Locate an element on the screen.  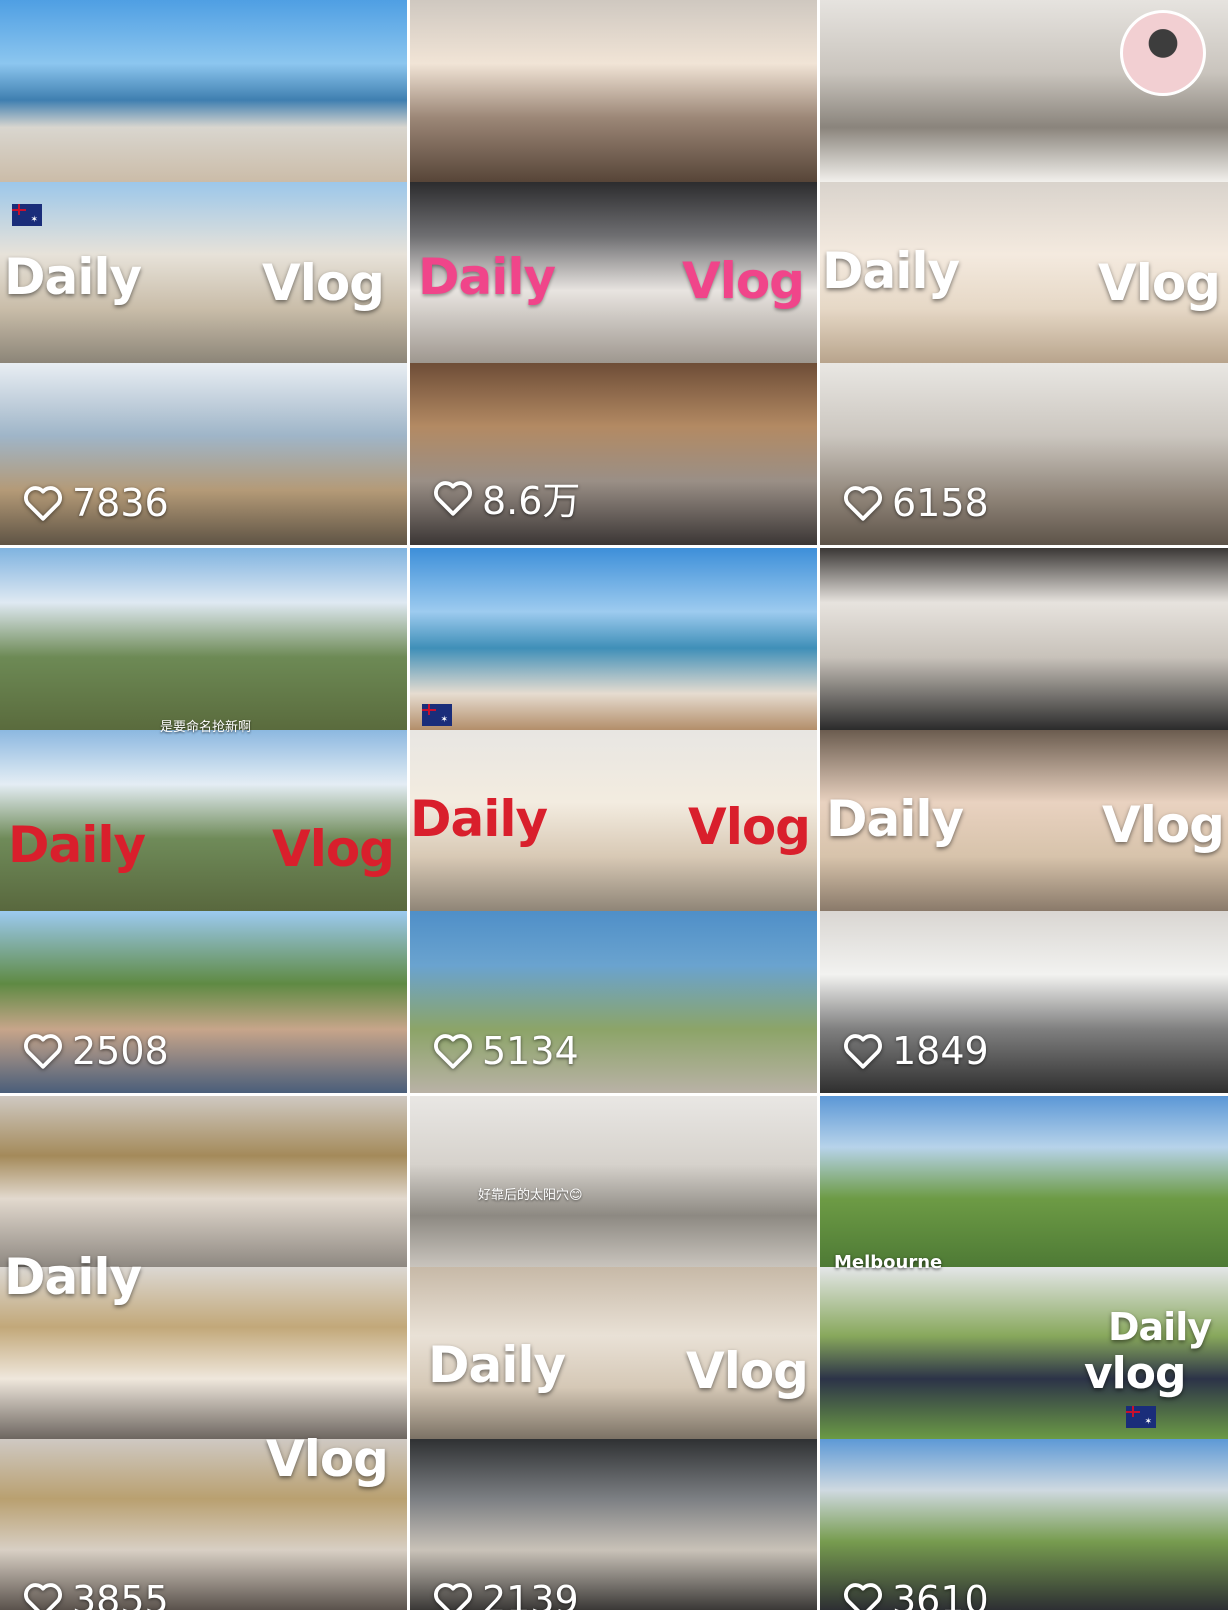
video-card: Melbourne Daily vlog 3610 is located at coordinates (1024, 1353).